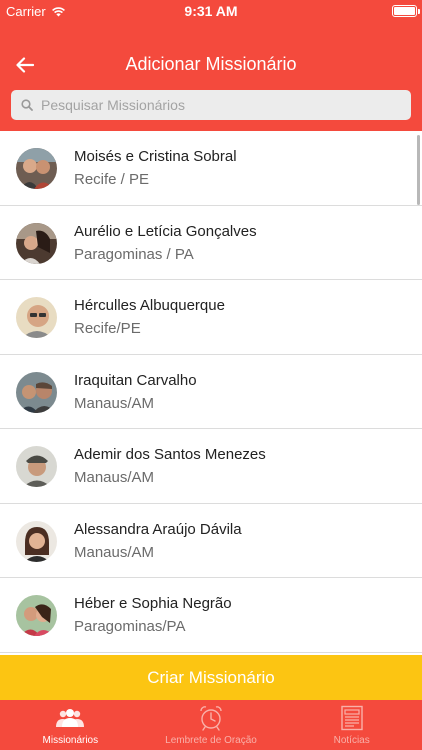 Image resolution: width=422 pixels, height=750 pixels. What do you see at coordinates (406, 11) in the screenshot?
I see `battery-icon` at bounding box center [406, 11].